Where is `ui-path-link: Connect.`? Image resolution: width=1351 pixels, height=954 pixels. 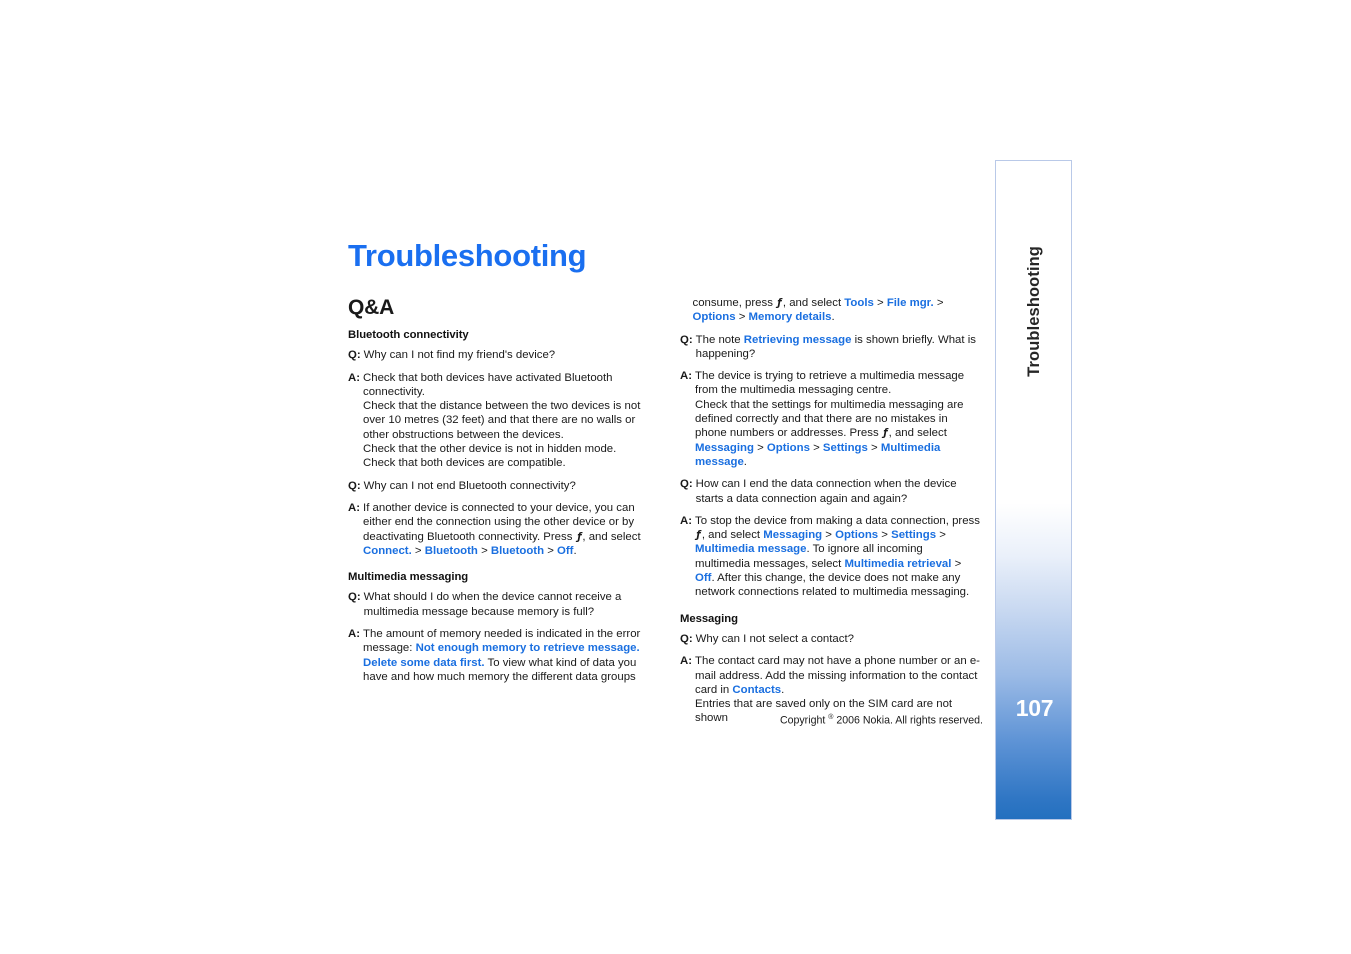 ui-path-link: Connect. is located at coordinates (387, 551).